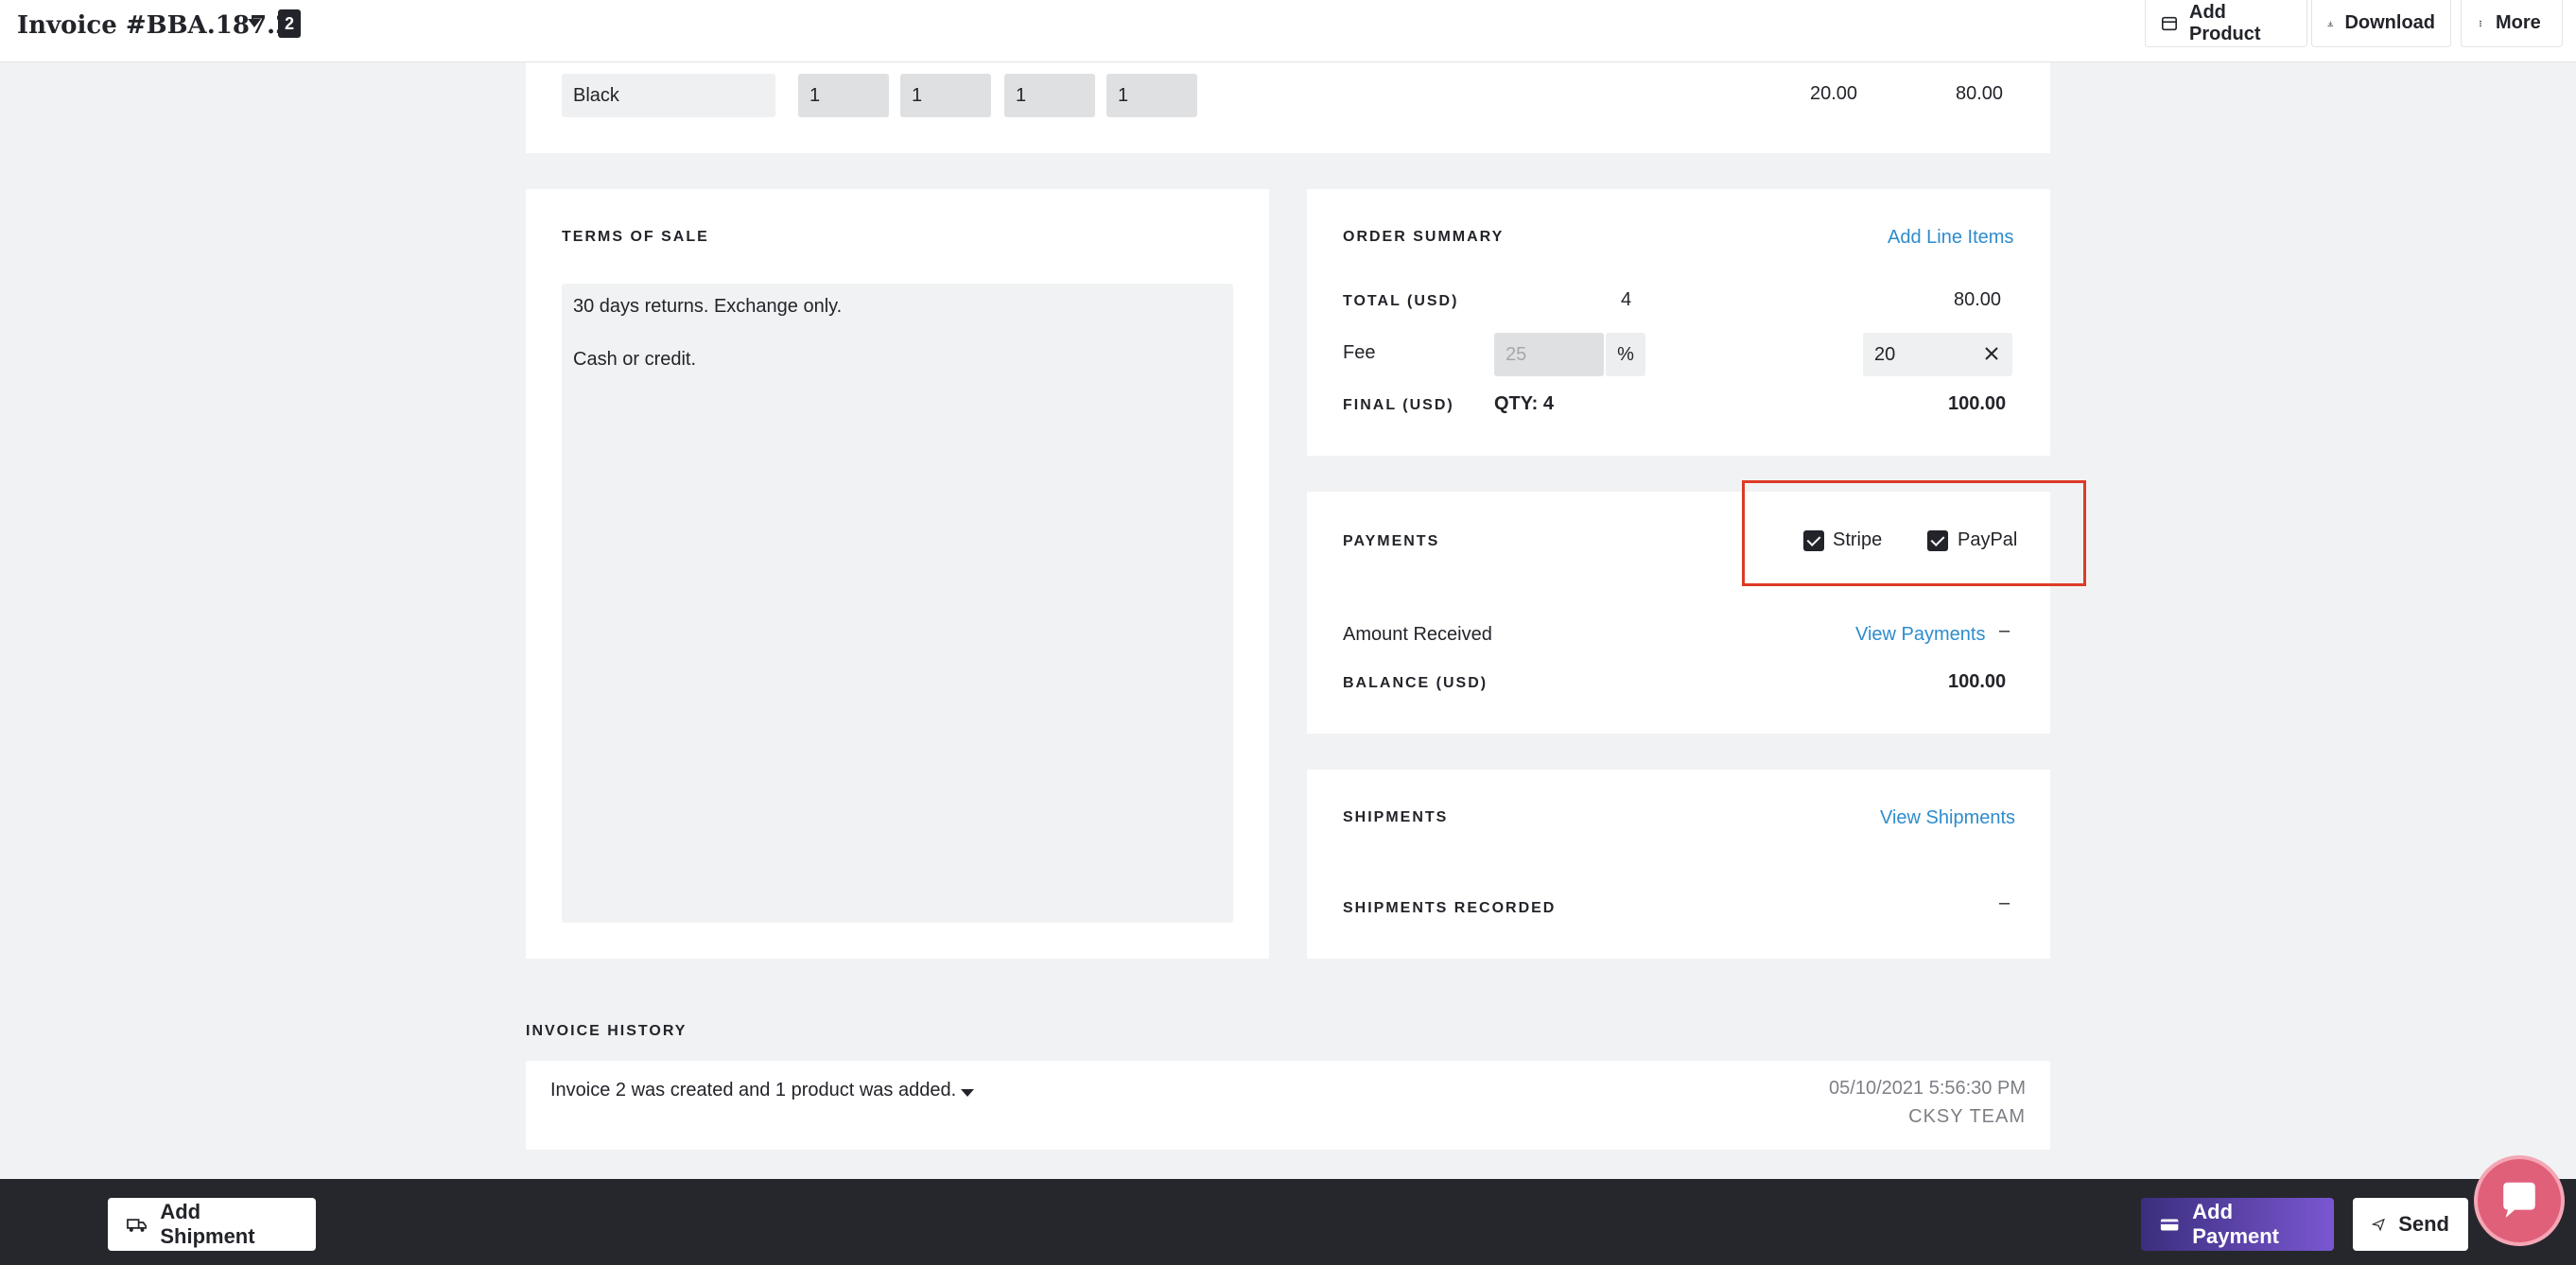 The height and width of the screenshot is (1265, 2576). I want to click on download-button: Download, so click(2381, 24).